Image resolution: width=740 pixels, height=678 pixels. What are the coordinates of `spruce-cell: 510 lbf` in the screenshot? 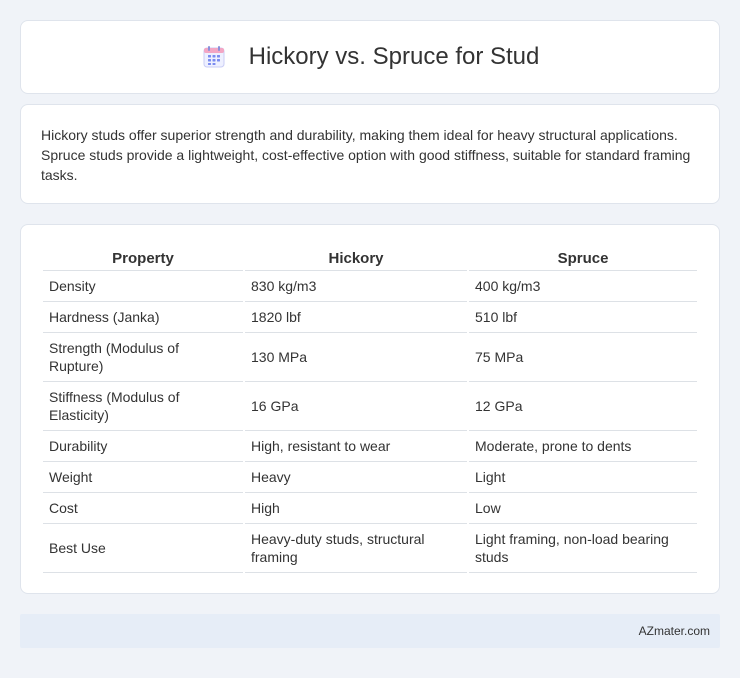 It's located at (582, 317).